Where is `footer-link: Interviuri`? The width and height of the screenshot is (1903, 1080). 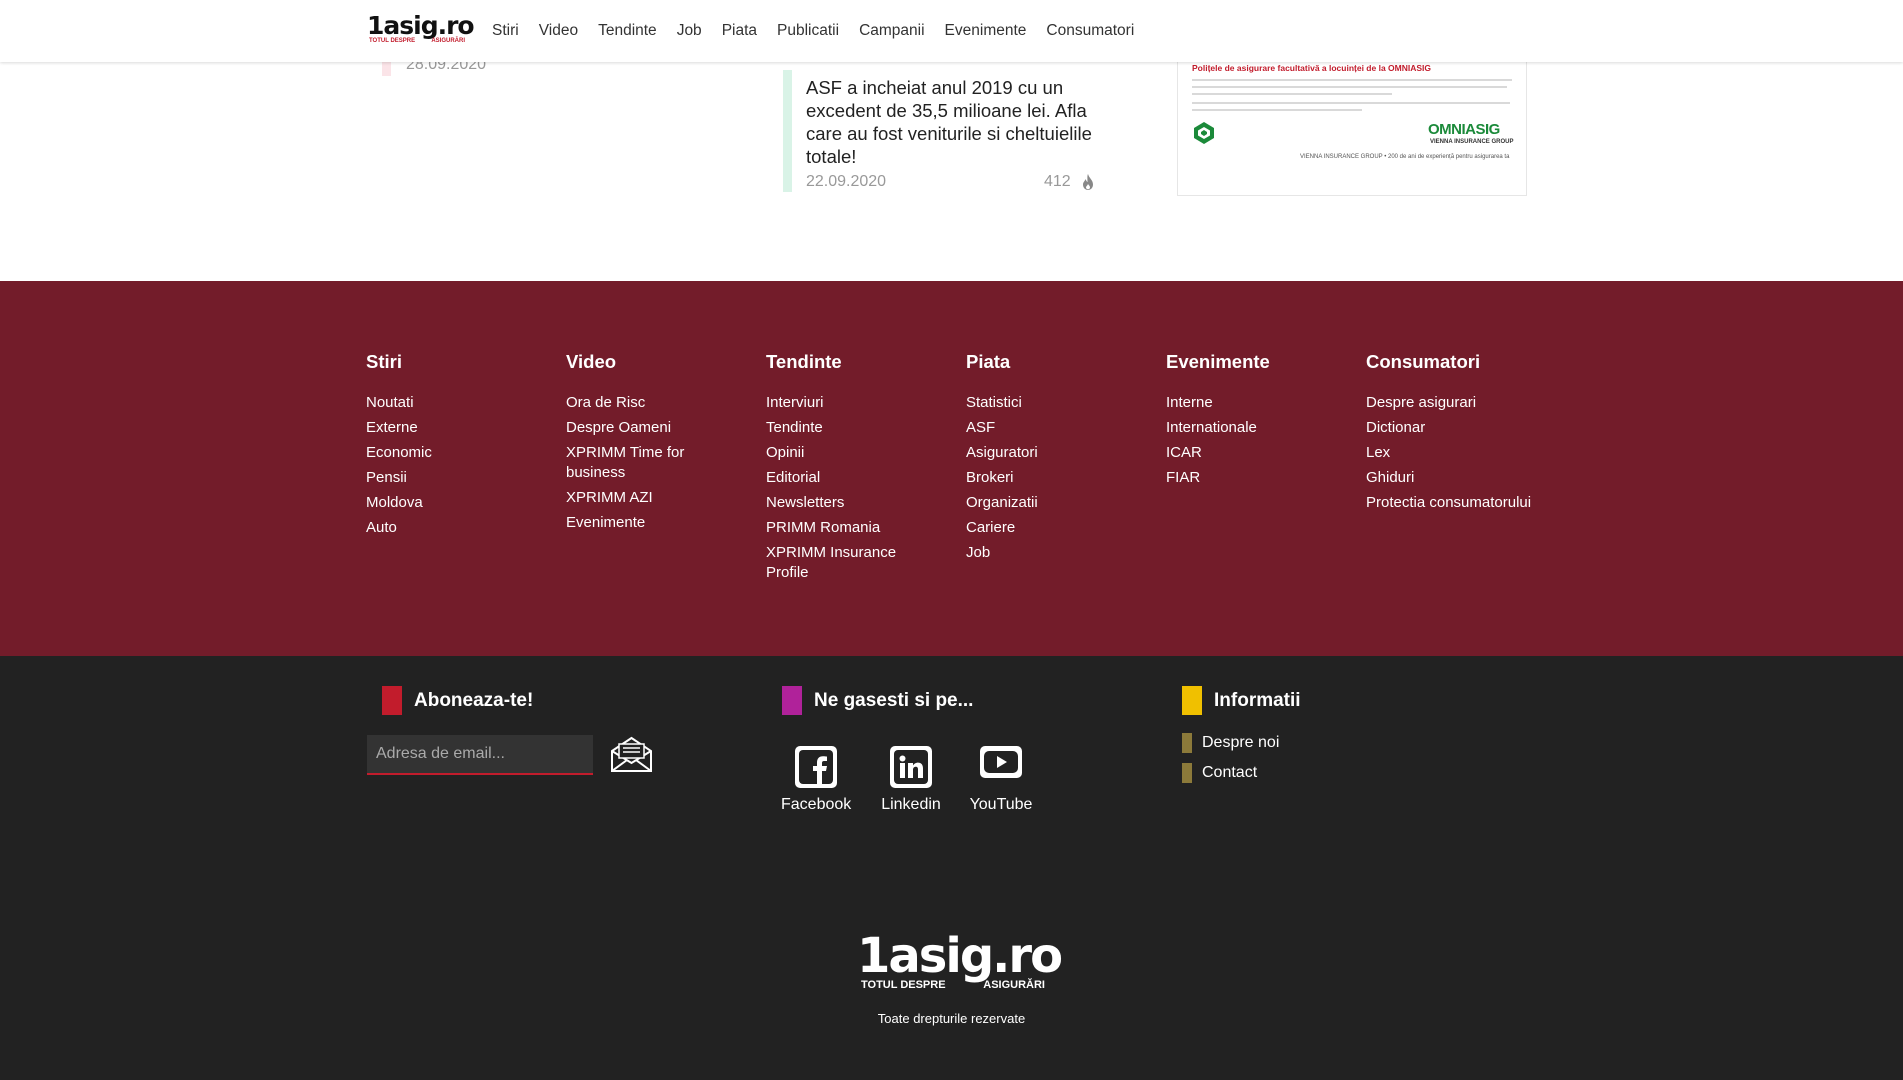 footer-link: Interviuri is located at coordinates (836, 403).